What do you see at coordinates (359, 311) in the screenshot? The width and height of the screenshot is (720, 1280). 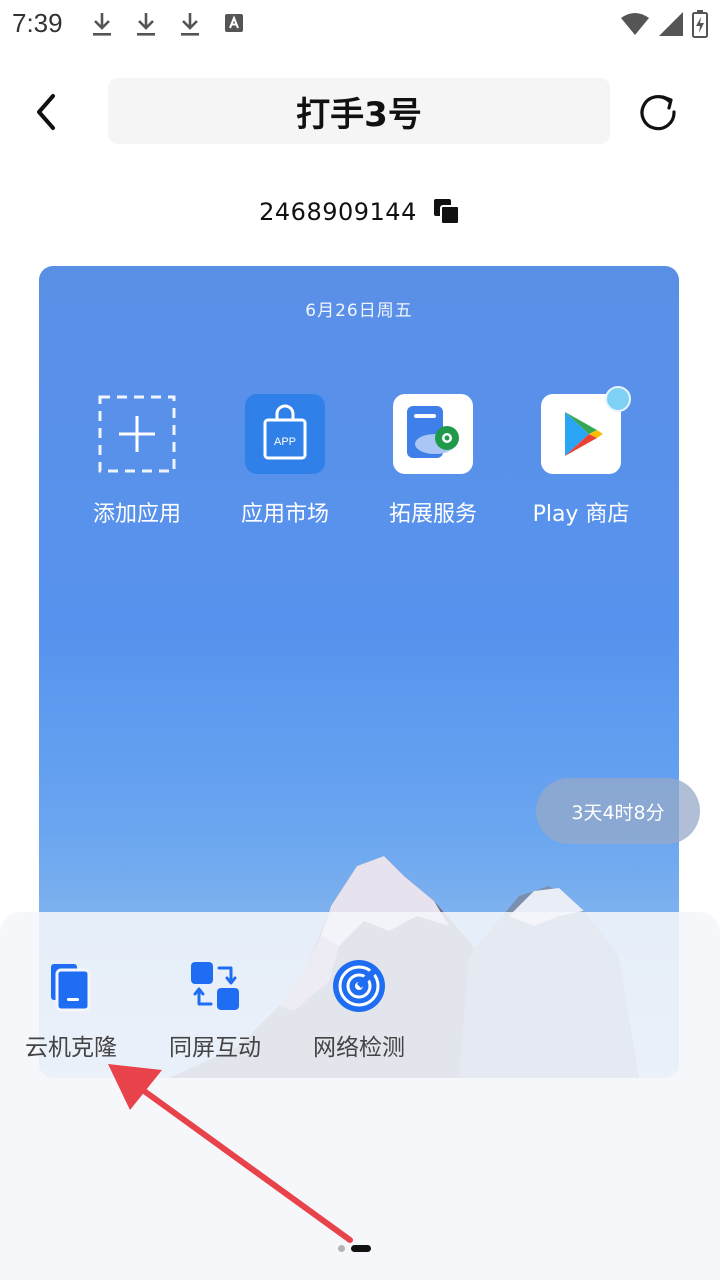 I see `screen-date: 6月26日周五` at bounding box center [359, 311].